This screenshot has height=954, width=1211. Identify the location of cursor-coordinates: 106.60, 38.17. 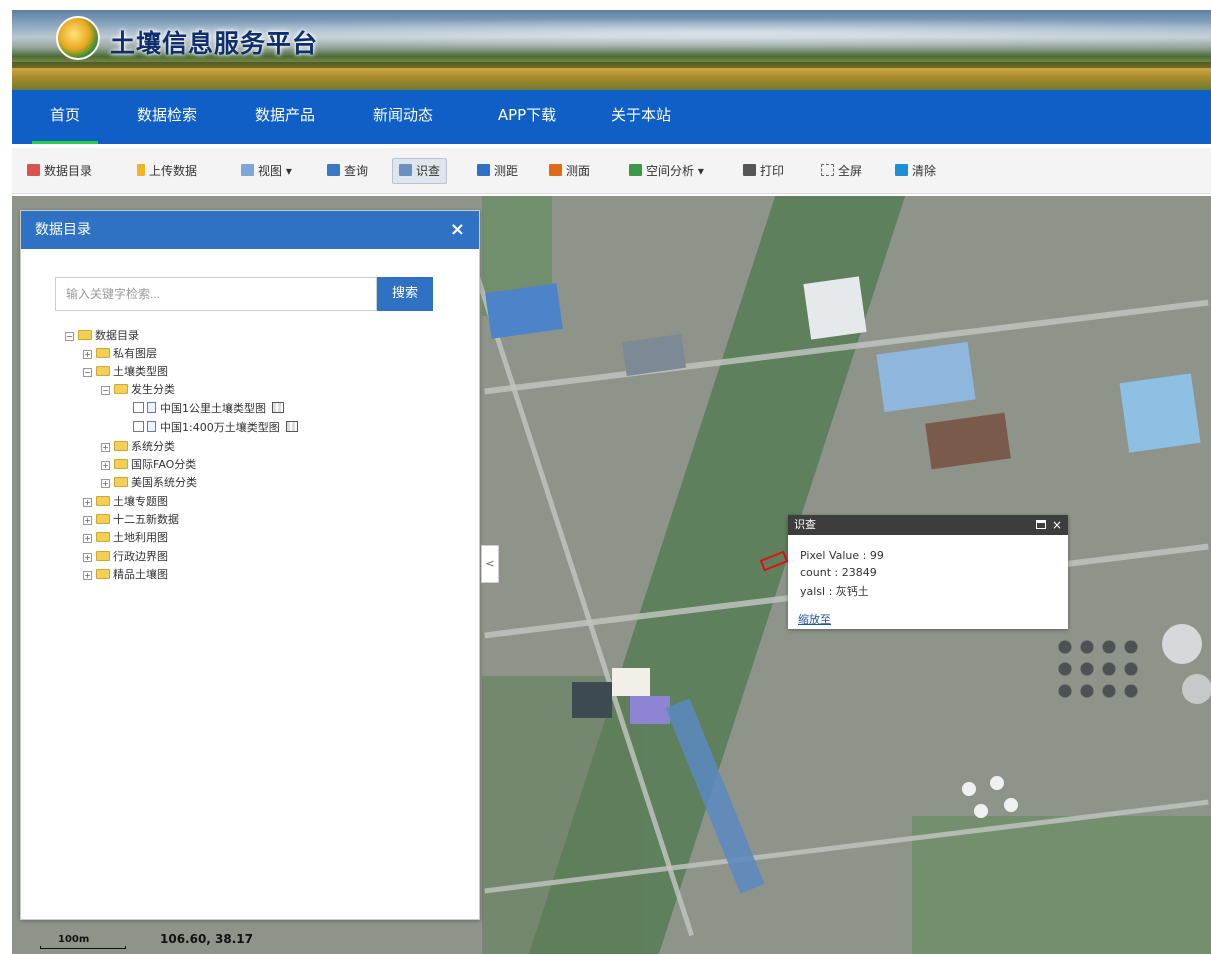
(206, 939).